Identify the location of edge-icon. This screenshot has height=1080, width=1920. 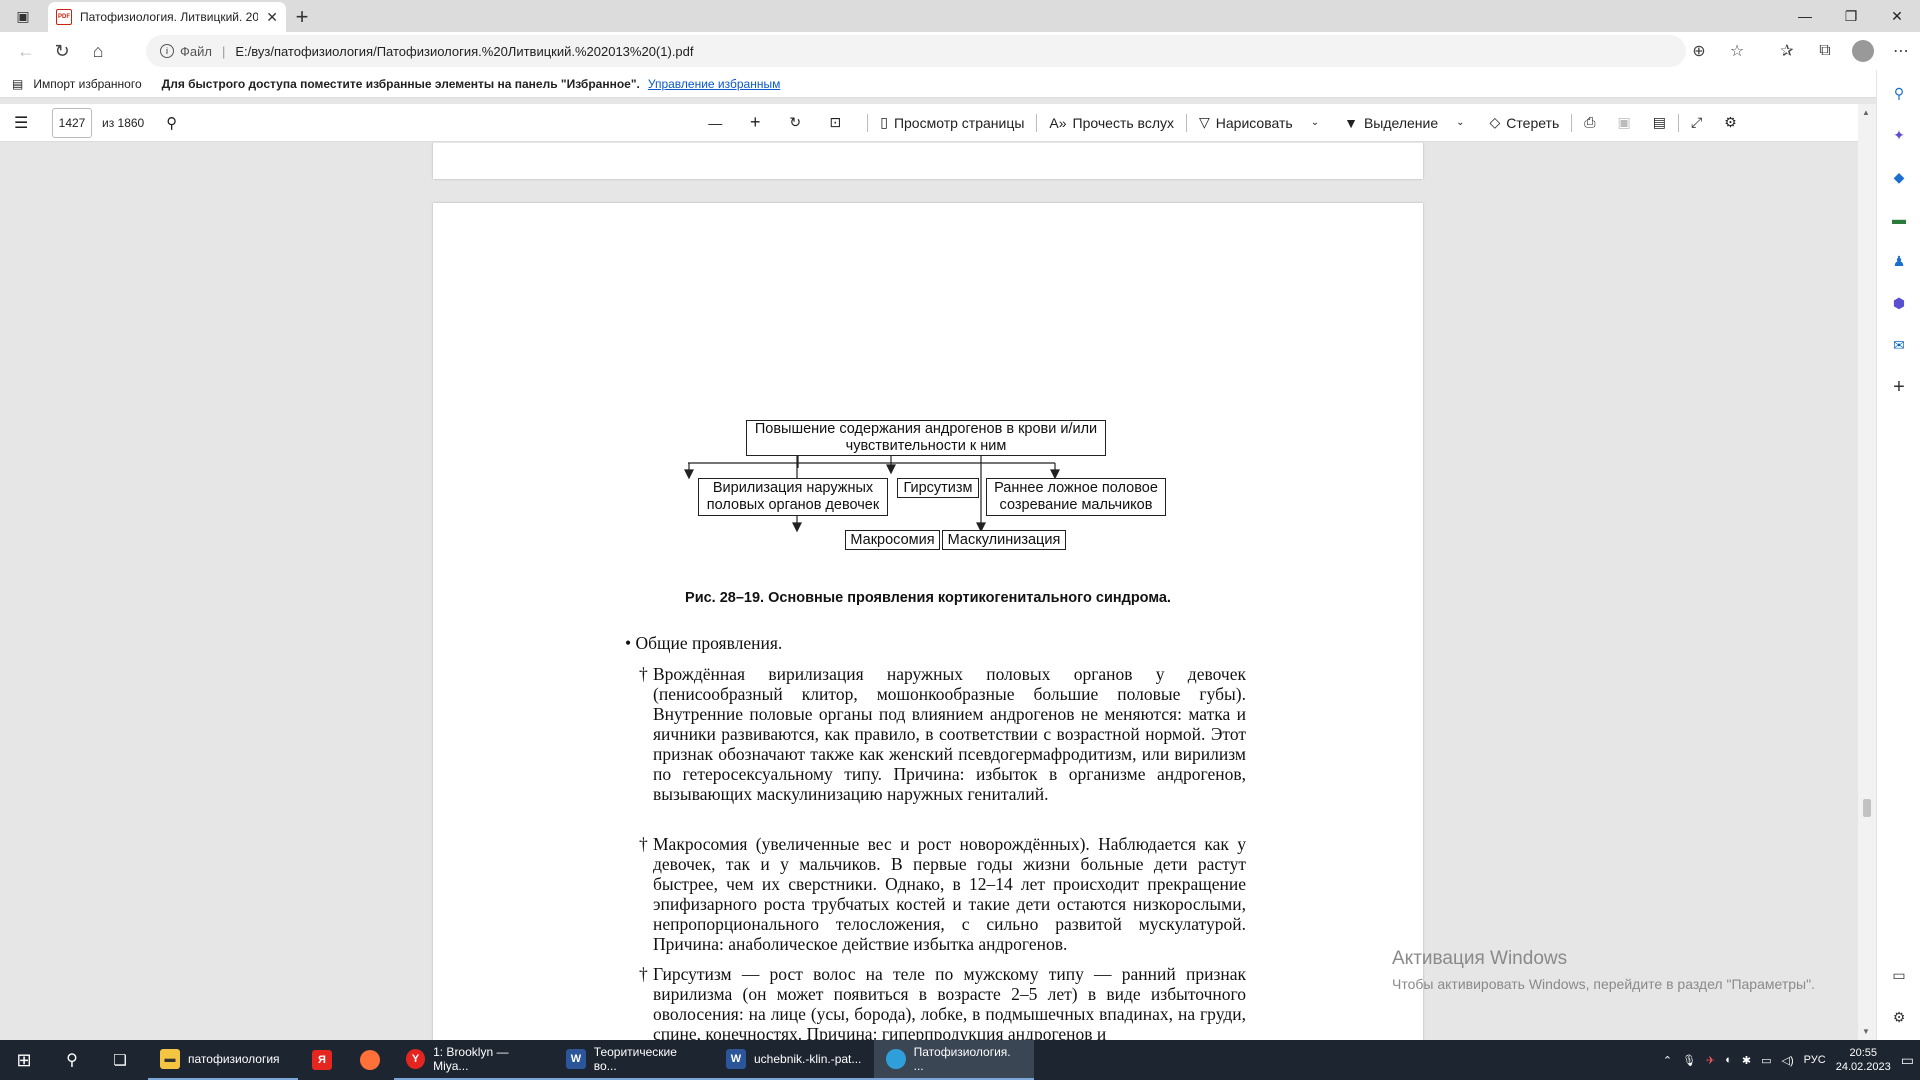
(896, 1059).